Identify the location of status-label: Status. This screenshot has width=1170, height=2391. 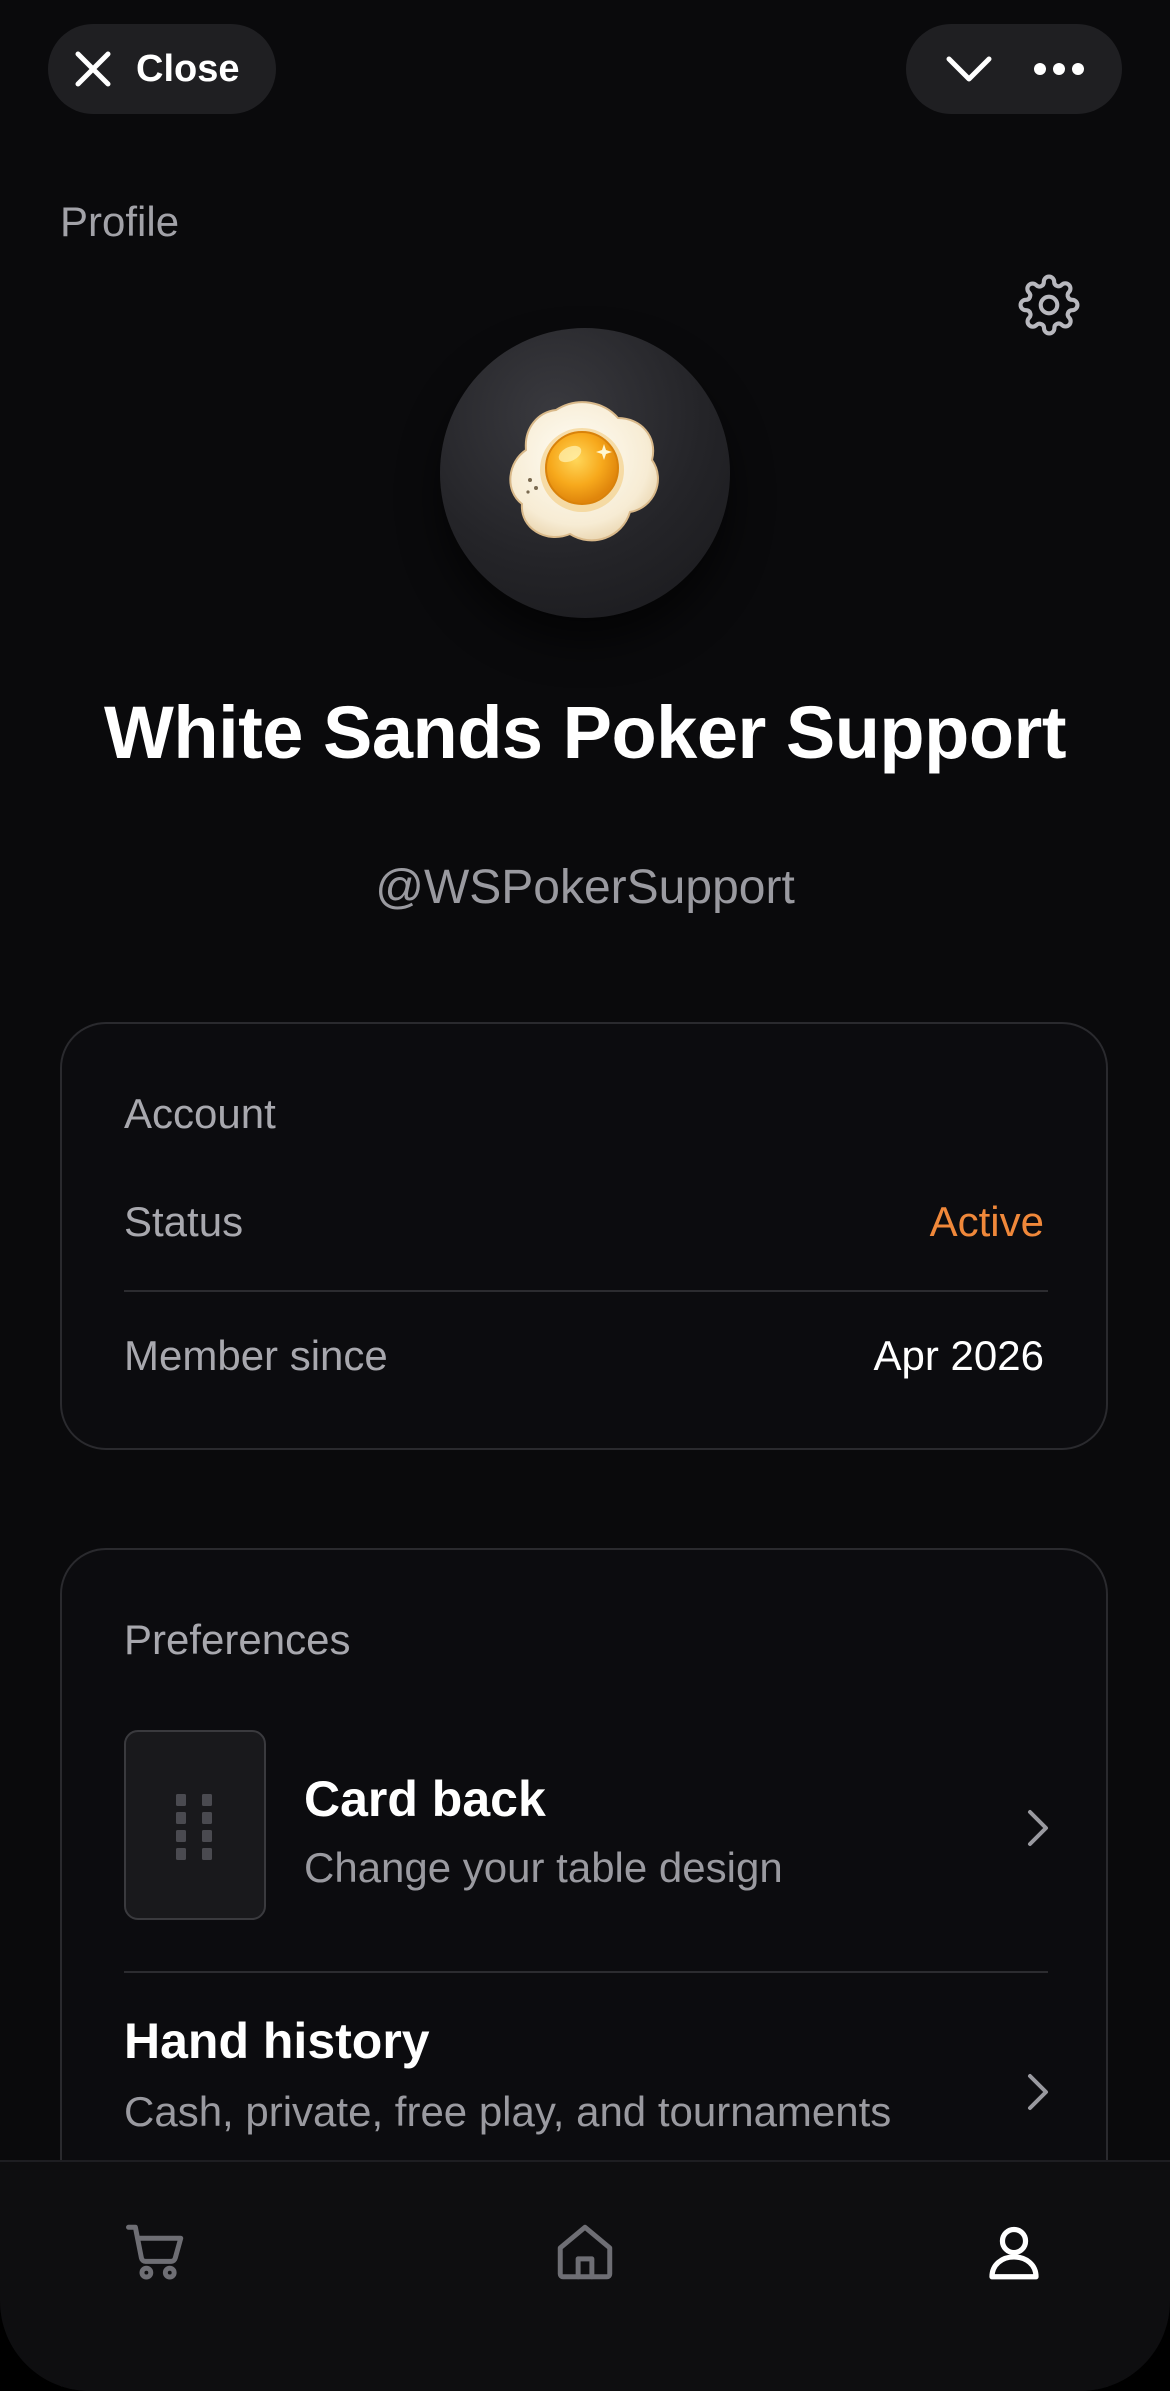
(184, 1221).